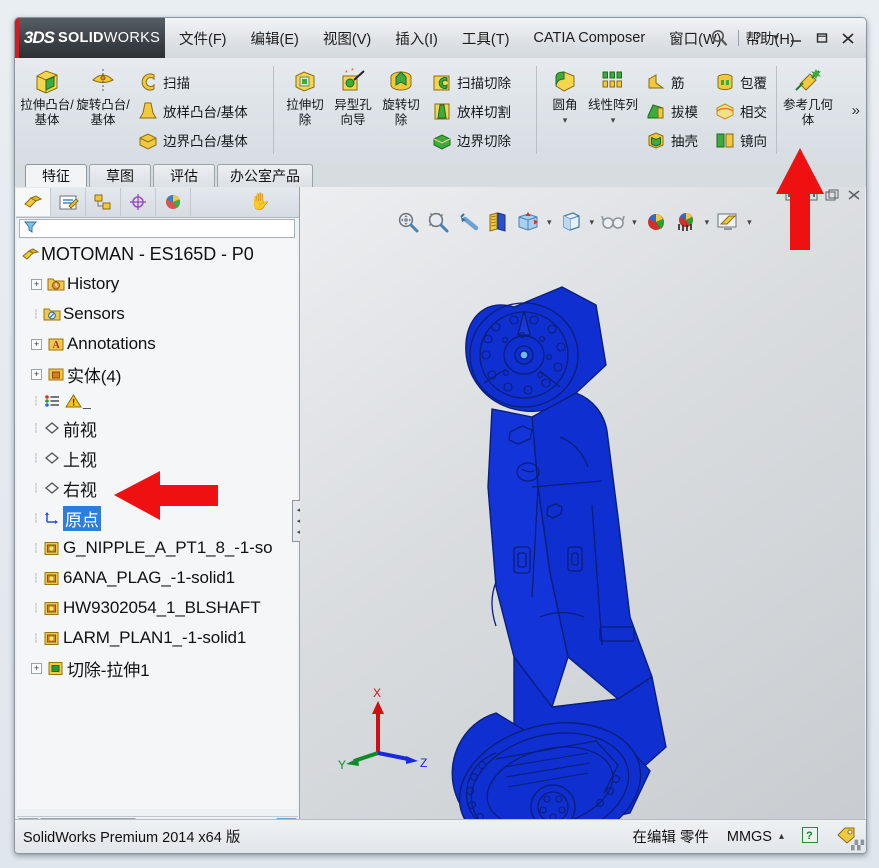 The image size is (879, 868). What do you see at coordinates (138, 202) in the screenshot?
I see `tab-dimxpert-manager` at bounding box center [138, 202].